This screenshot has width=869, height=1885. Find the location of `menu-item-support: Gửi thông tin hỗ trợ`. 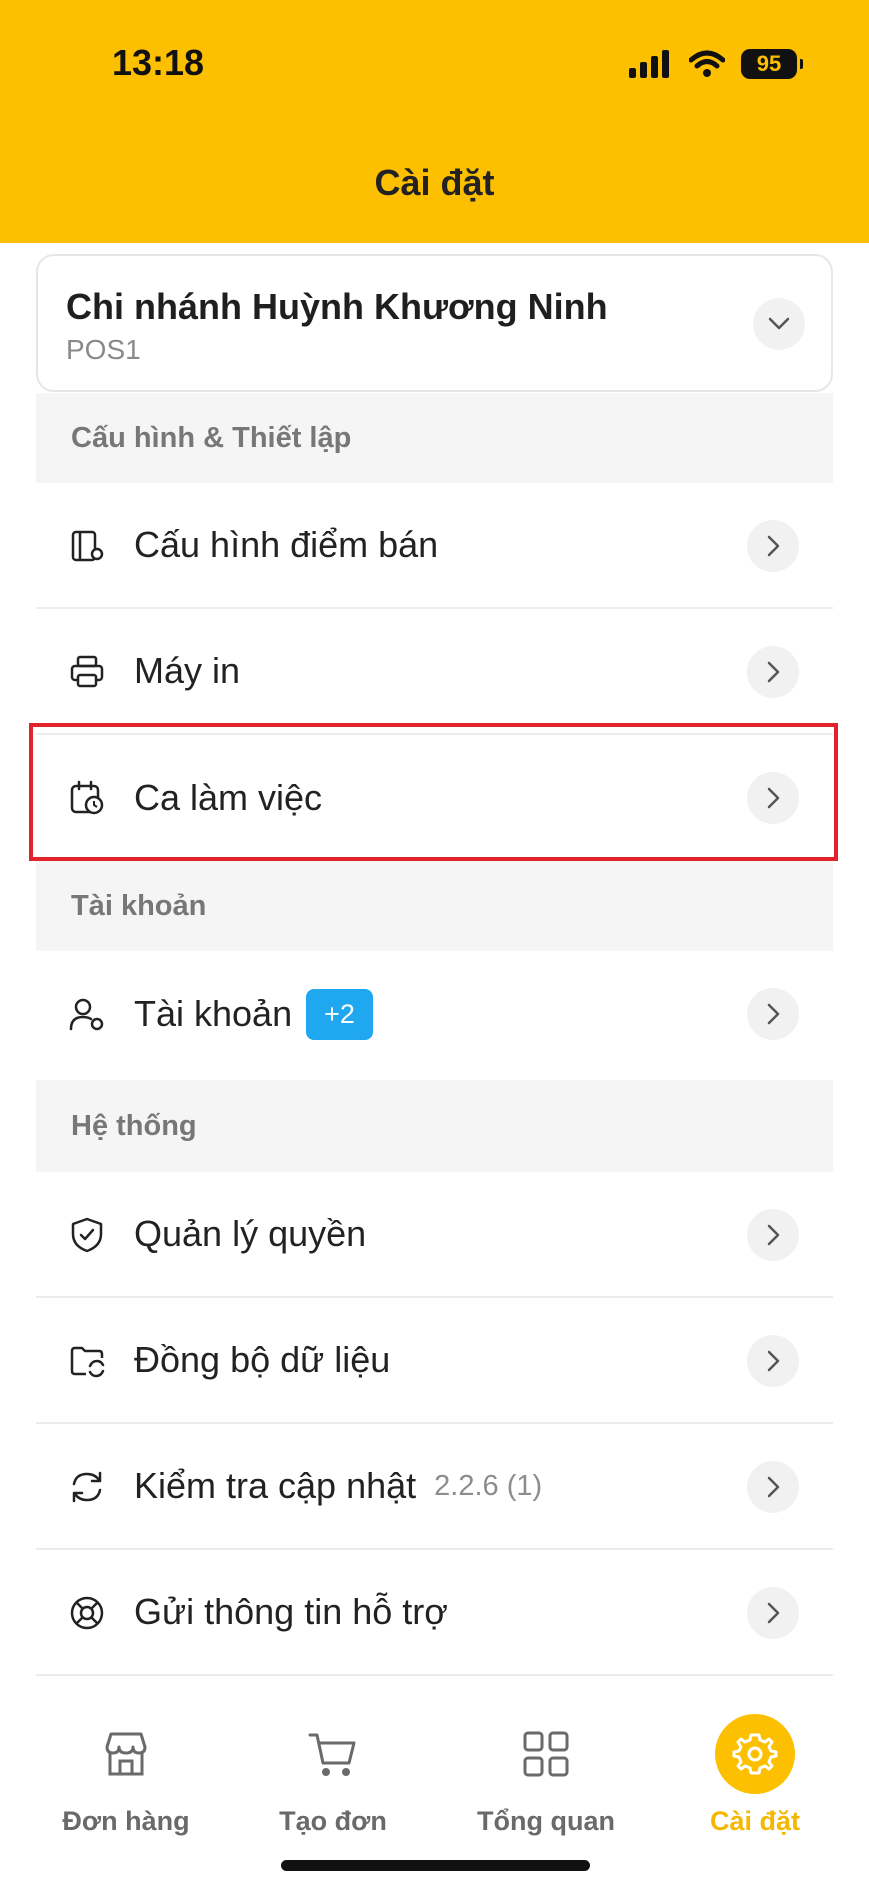

menu-item-support: Gửi thông tin hỗ trợ is located at coordinates (434, 1613).